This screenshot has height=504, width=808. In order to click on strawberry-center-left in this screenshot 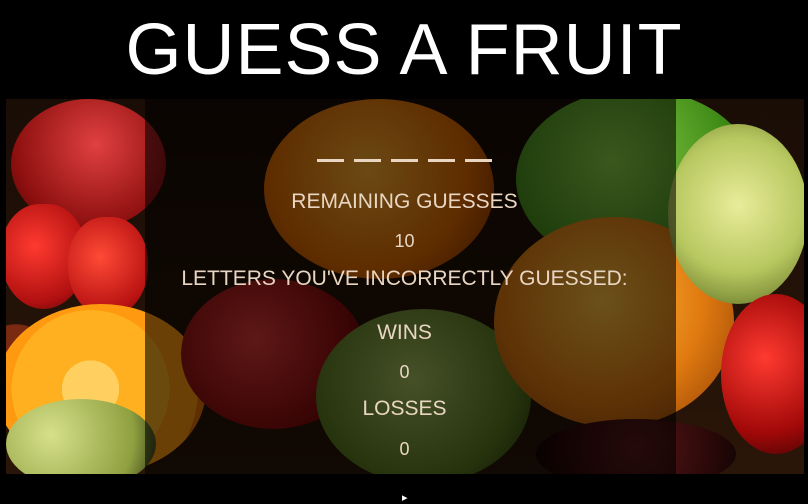, I will do `click(108, 267)`.